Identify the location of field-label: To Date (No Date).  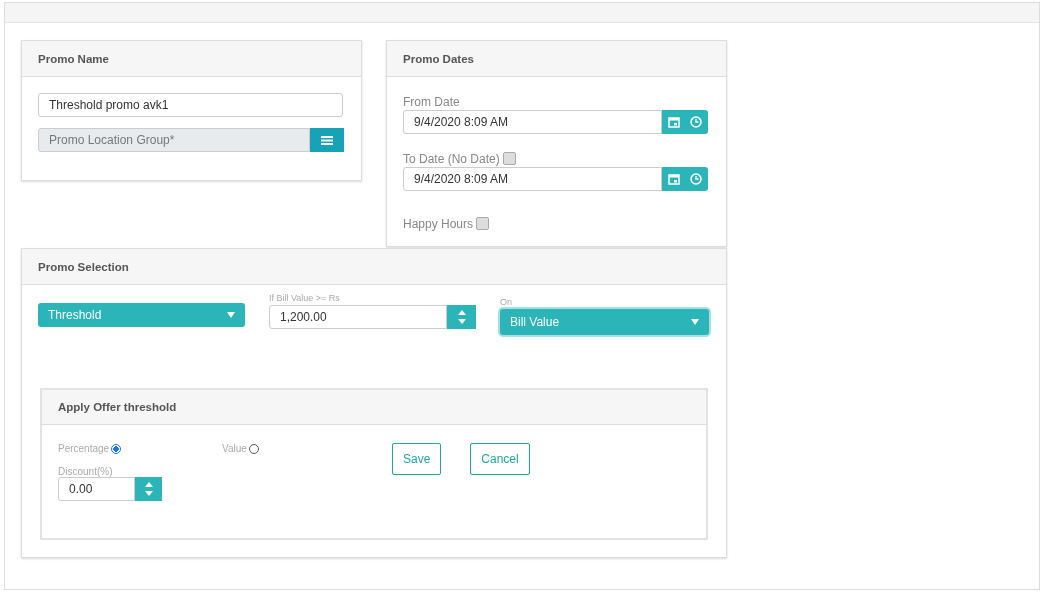
(451, 158).